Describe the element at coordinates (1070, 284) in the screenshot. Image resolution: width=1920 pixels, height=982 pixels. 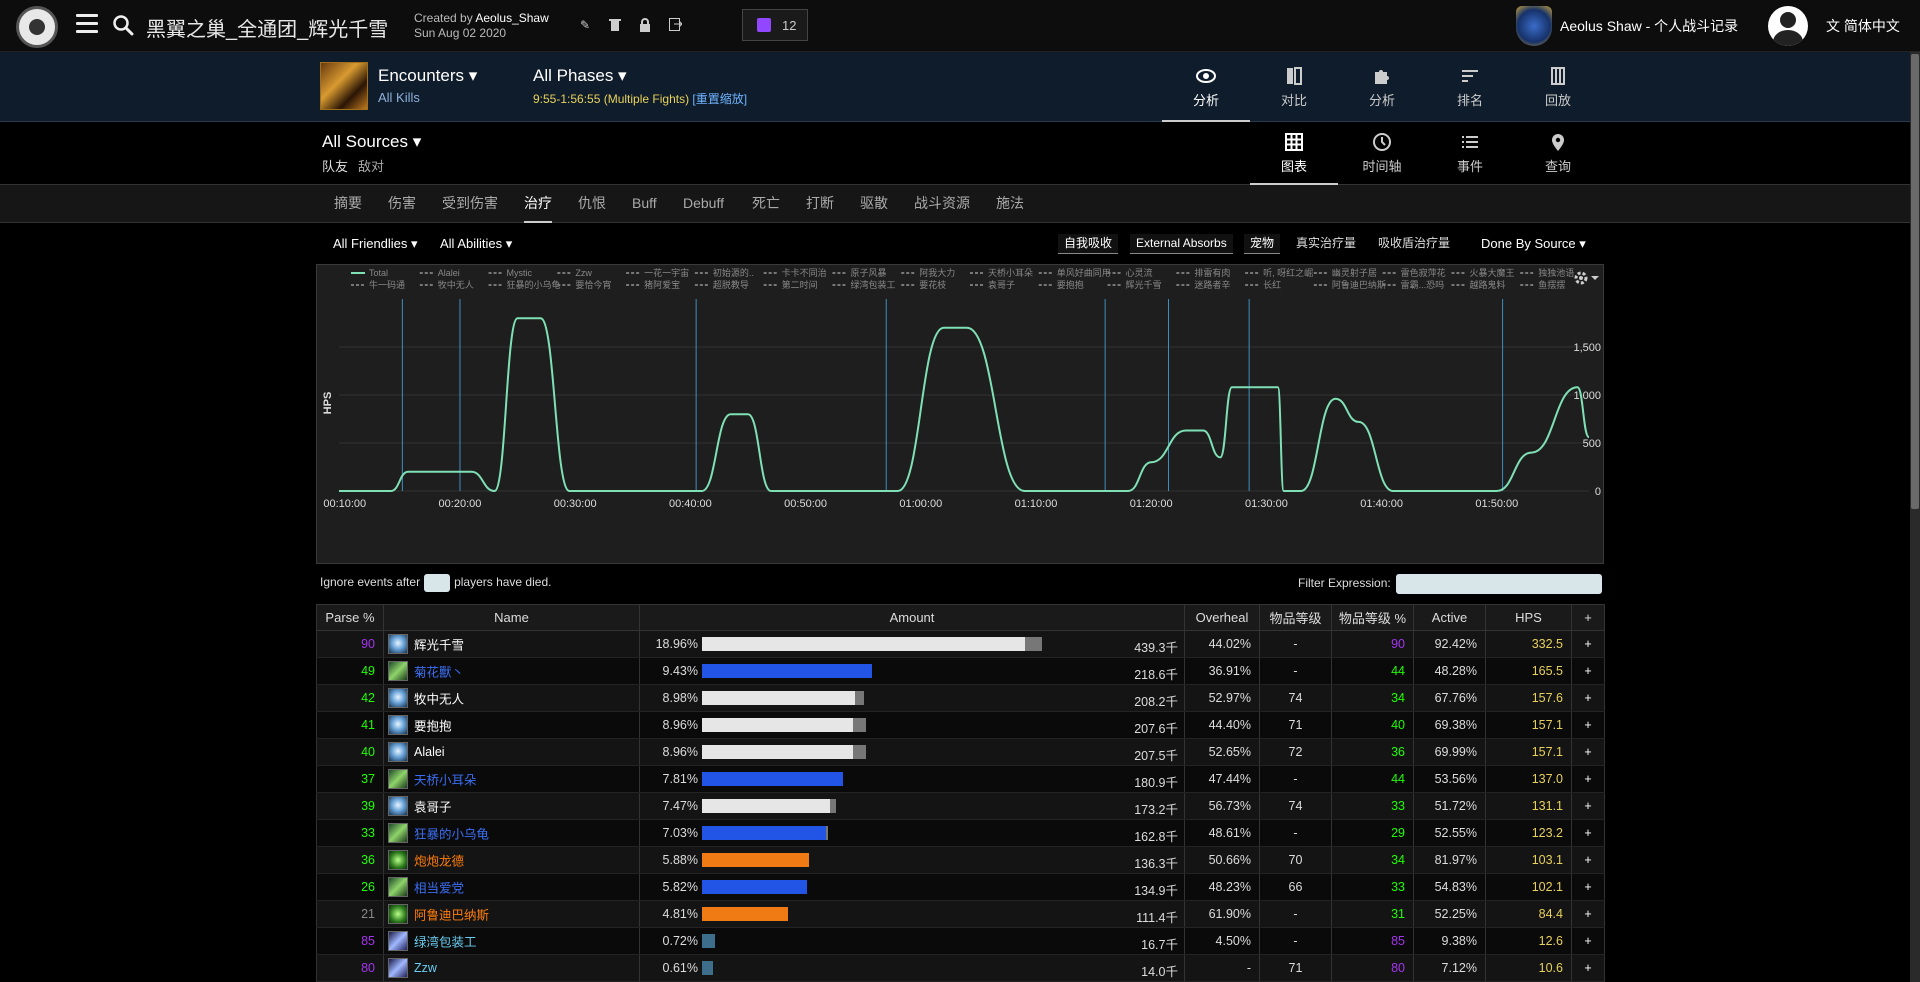
I see `legend-item: 要抱抱` at that location.